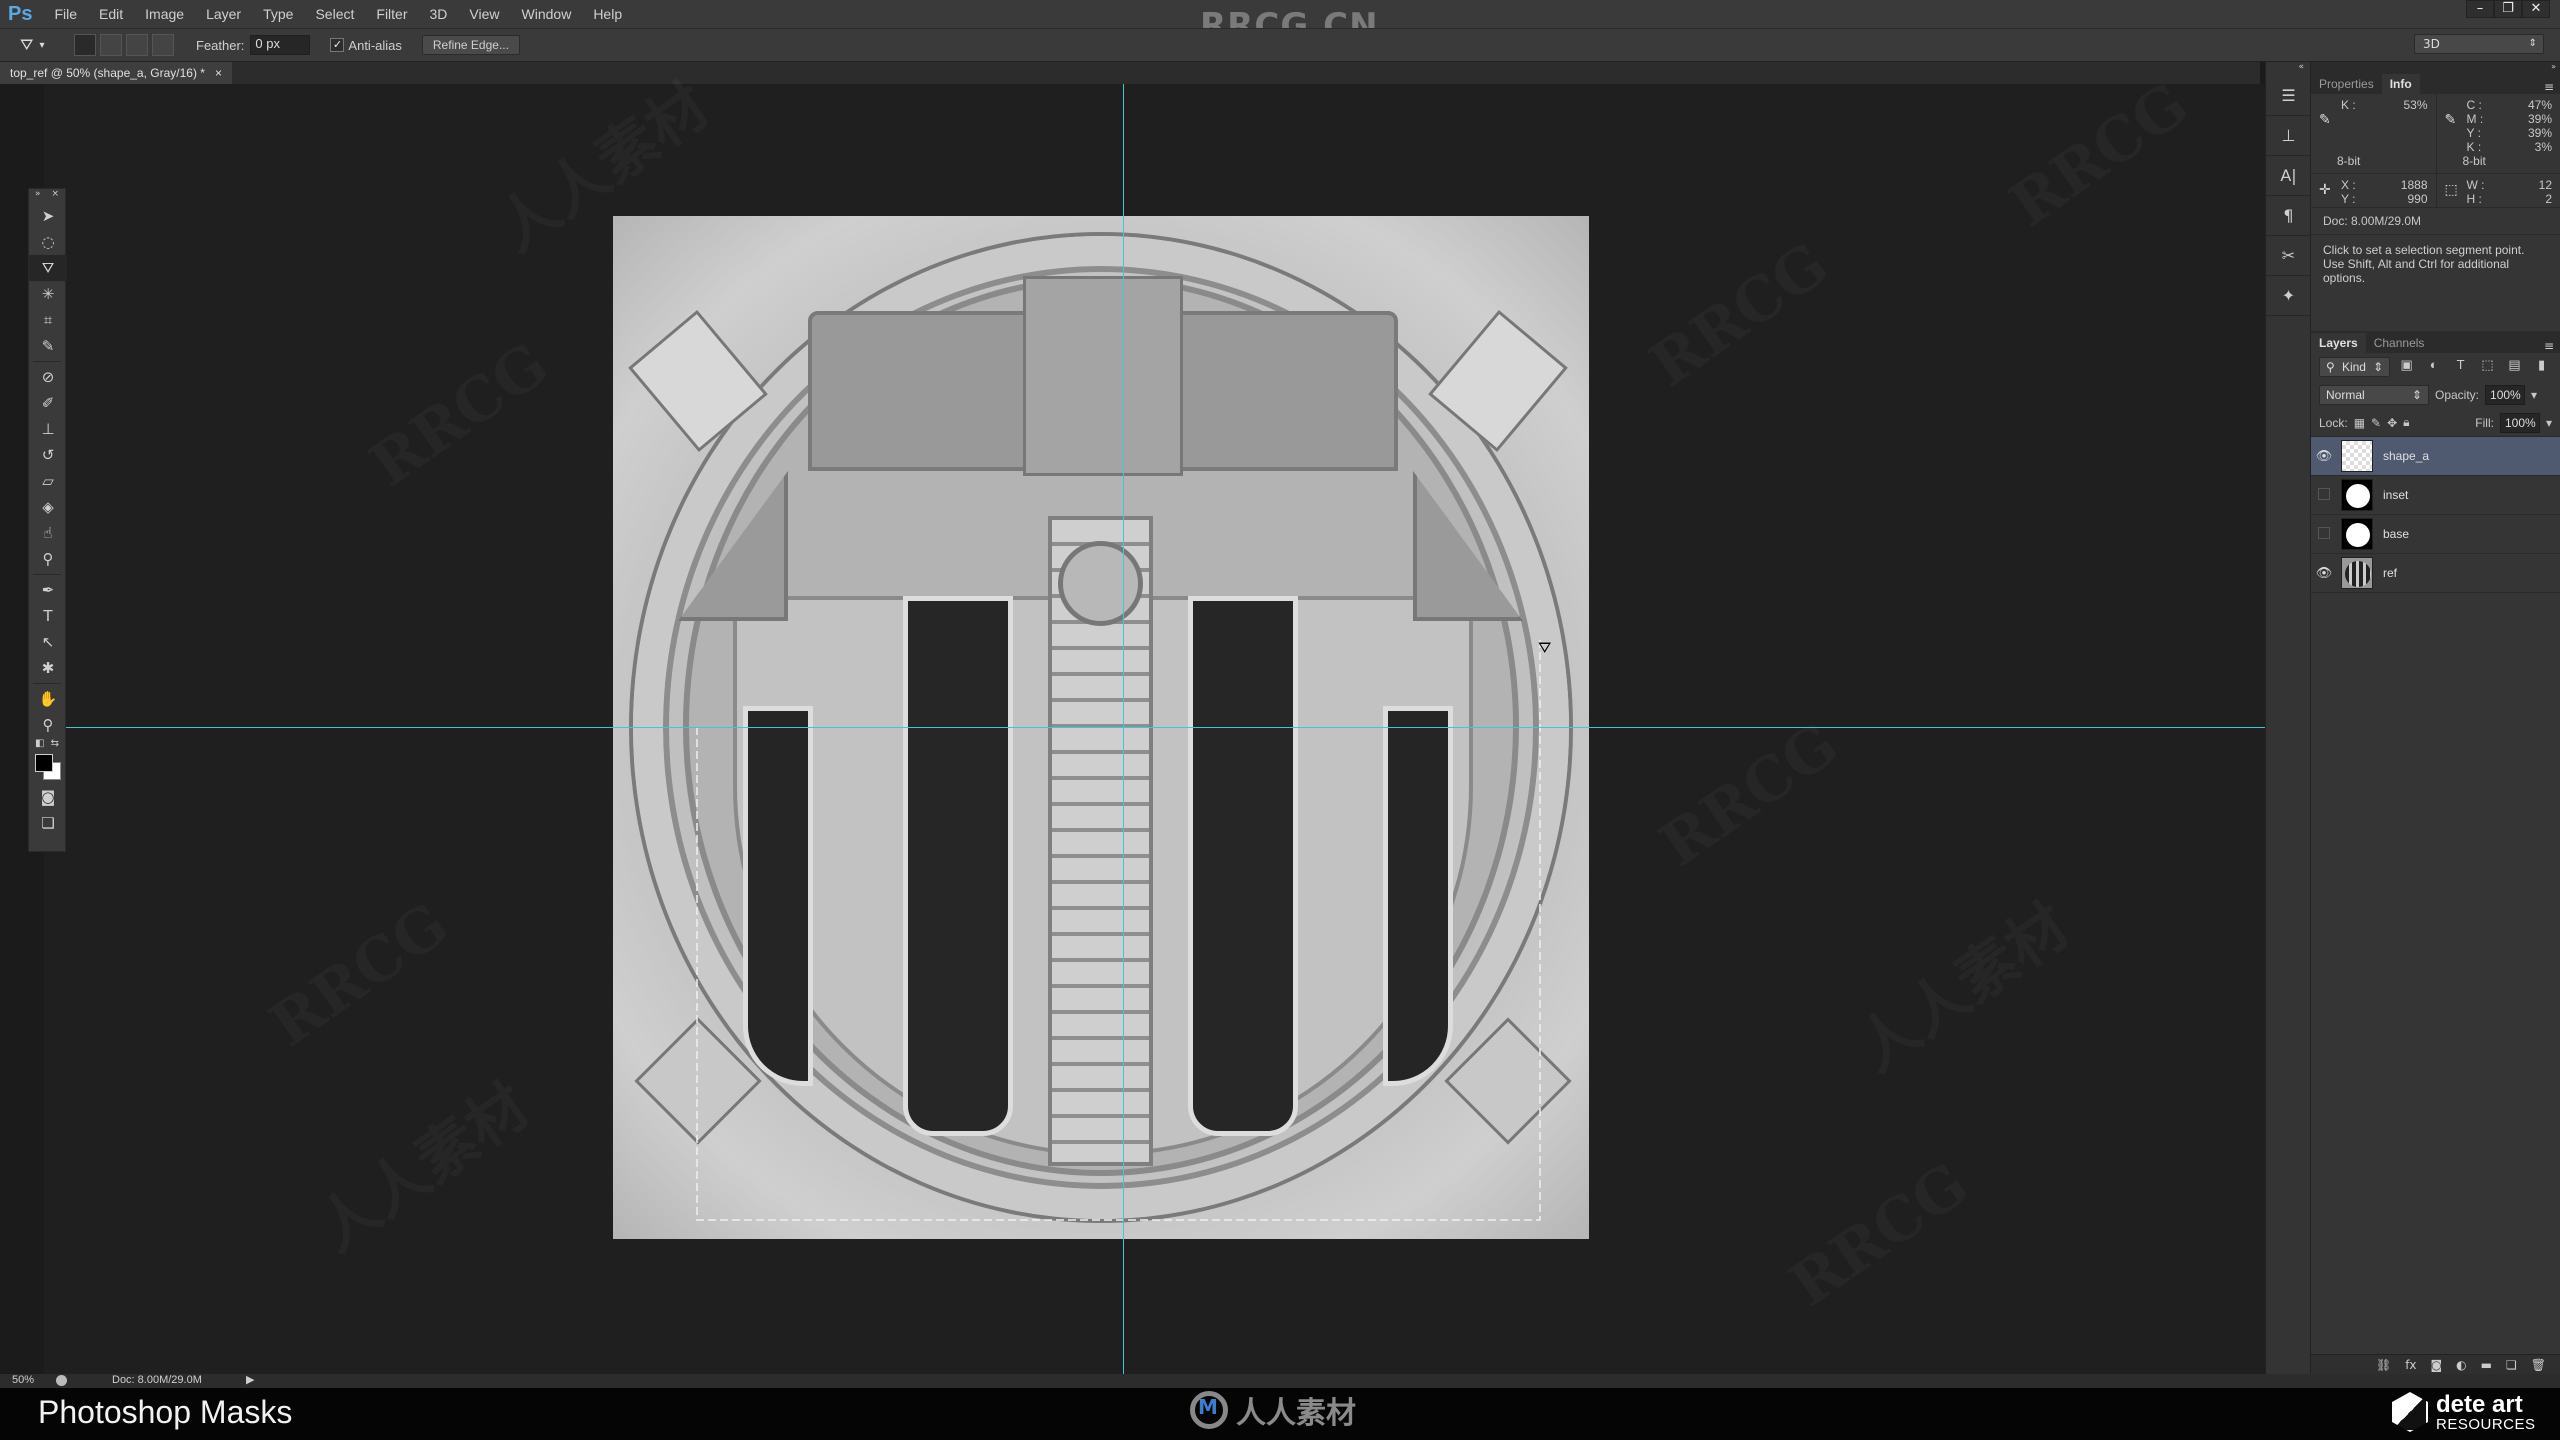 This screenshot has height=1440, width=2560. I want to click on clone-source-panel-button: ⊥, so click(2288, 136).